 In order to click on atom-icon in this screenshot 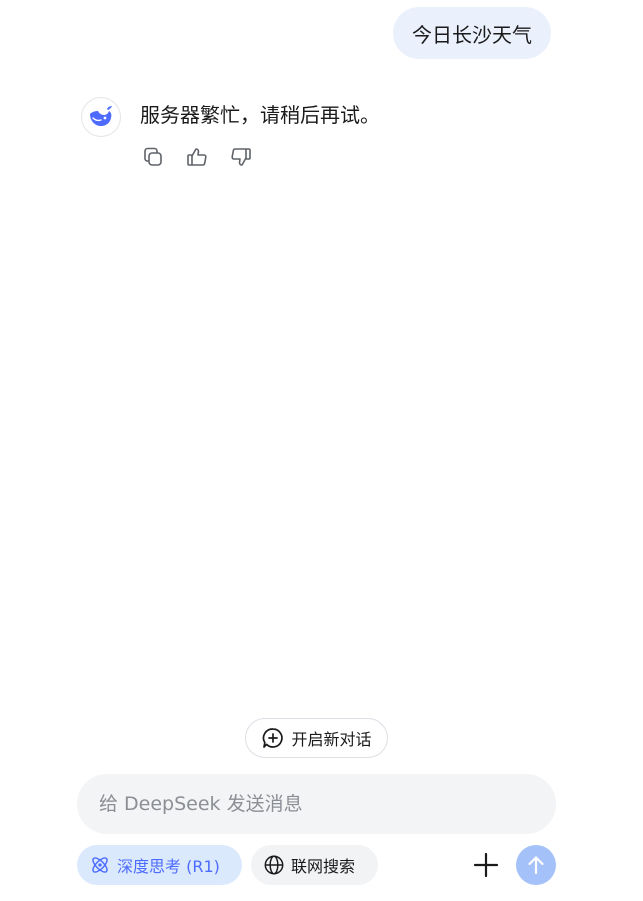, I will do `click(100, 865)`.